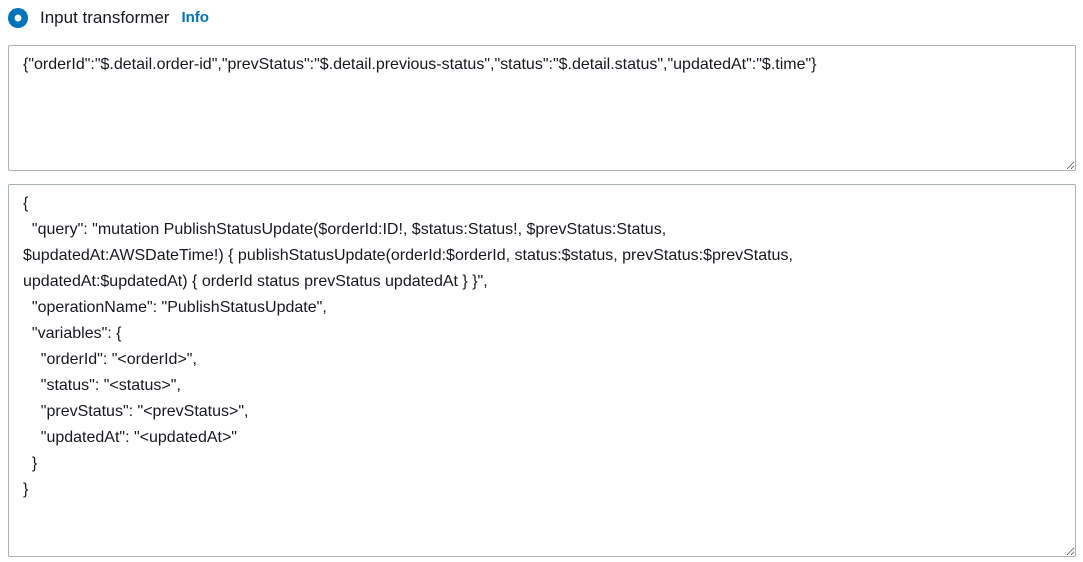 This screenshot has height=562, width=1083. Describe the element at coordinates (104, 18) in the screenshot. I see `input-transformer-label: Input transformer` at that location.